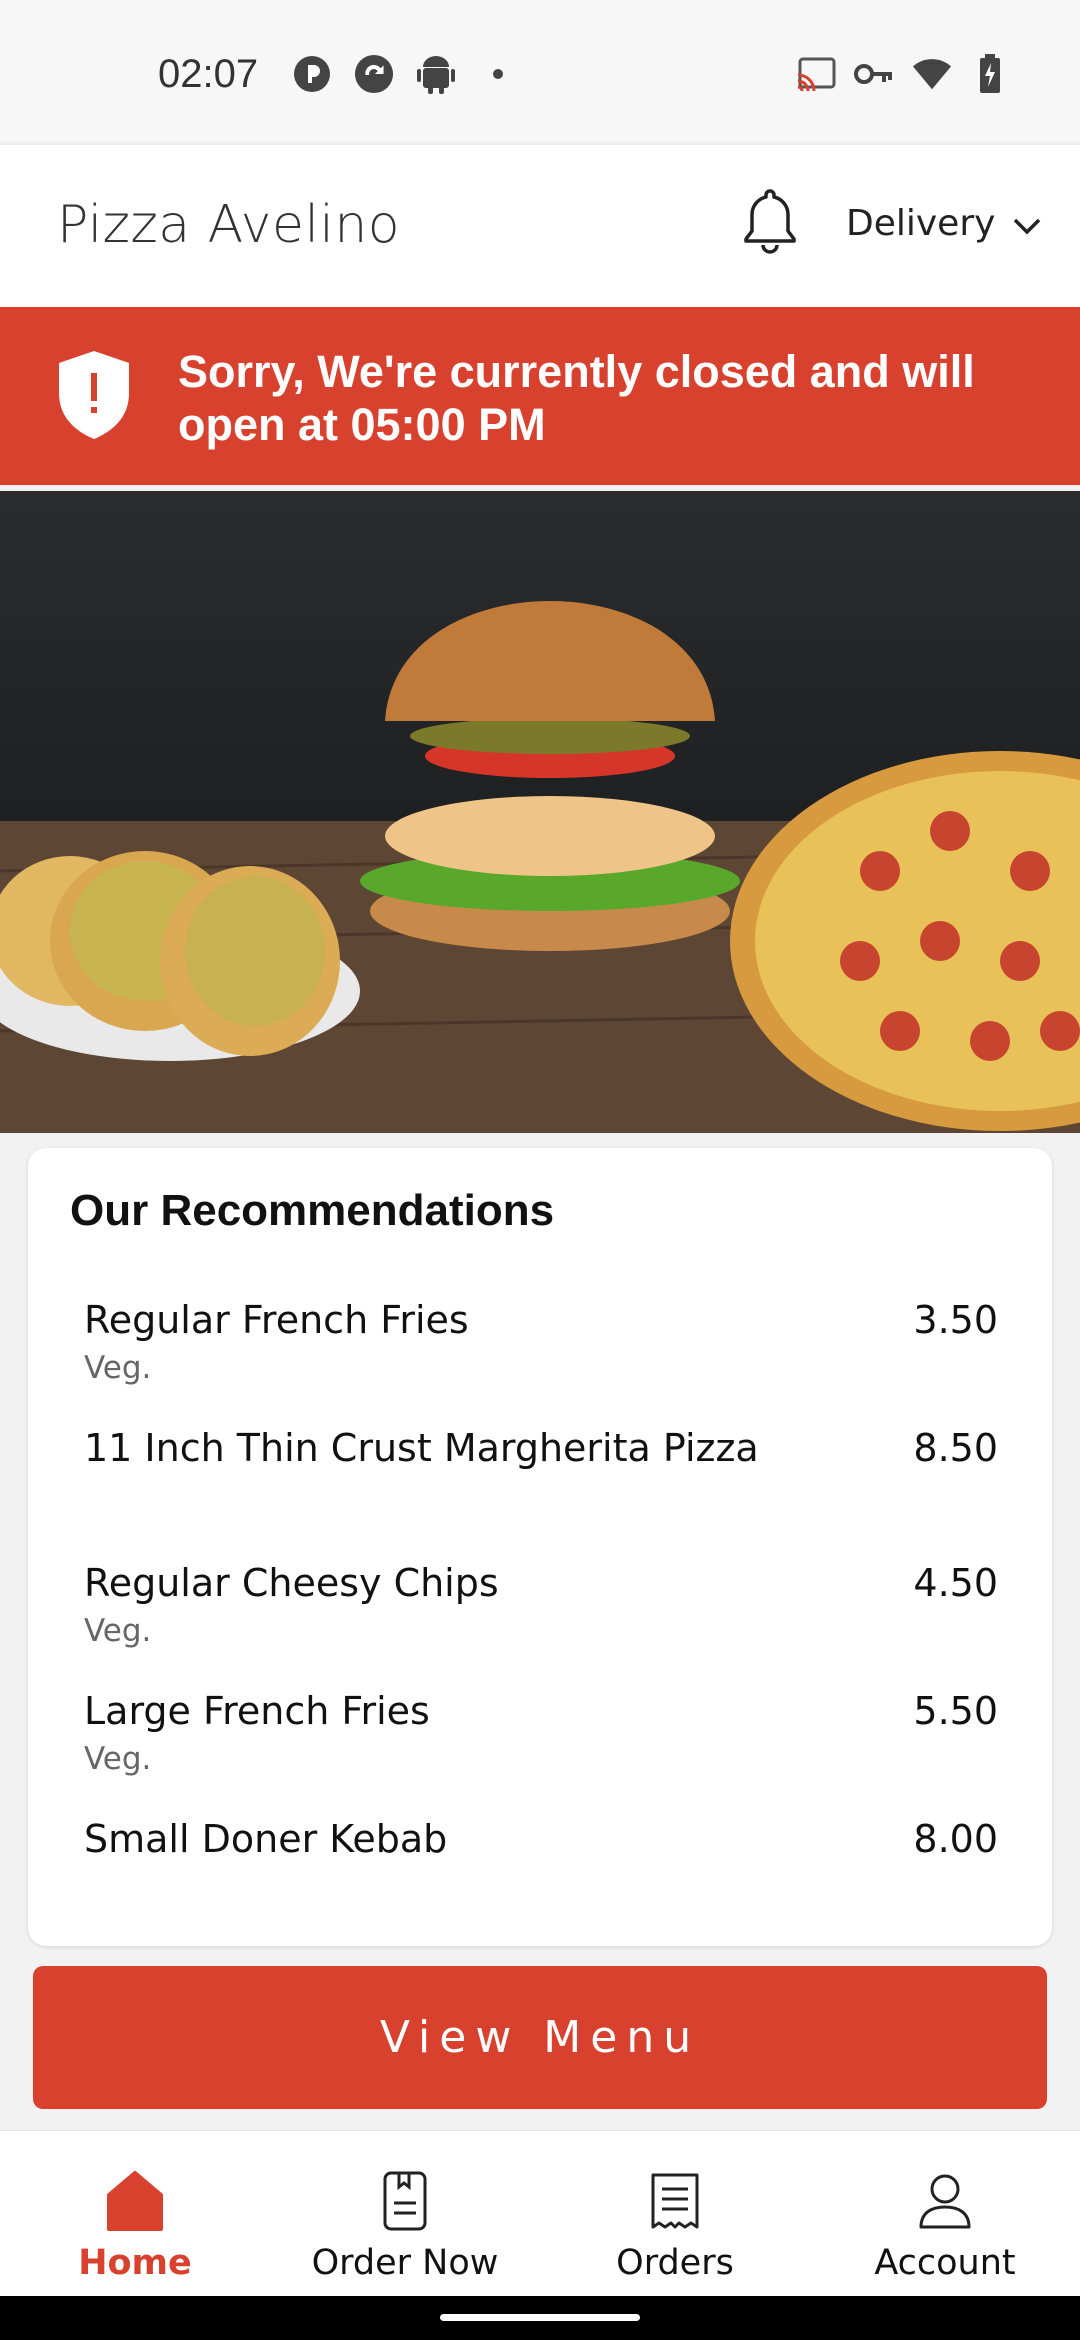 The height and width of the screenshot is (2340, 1080). I want to click on item-price: 3.50, so click(955, 1320).